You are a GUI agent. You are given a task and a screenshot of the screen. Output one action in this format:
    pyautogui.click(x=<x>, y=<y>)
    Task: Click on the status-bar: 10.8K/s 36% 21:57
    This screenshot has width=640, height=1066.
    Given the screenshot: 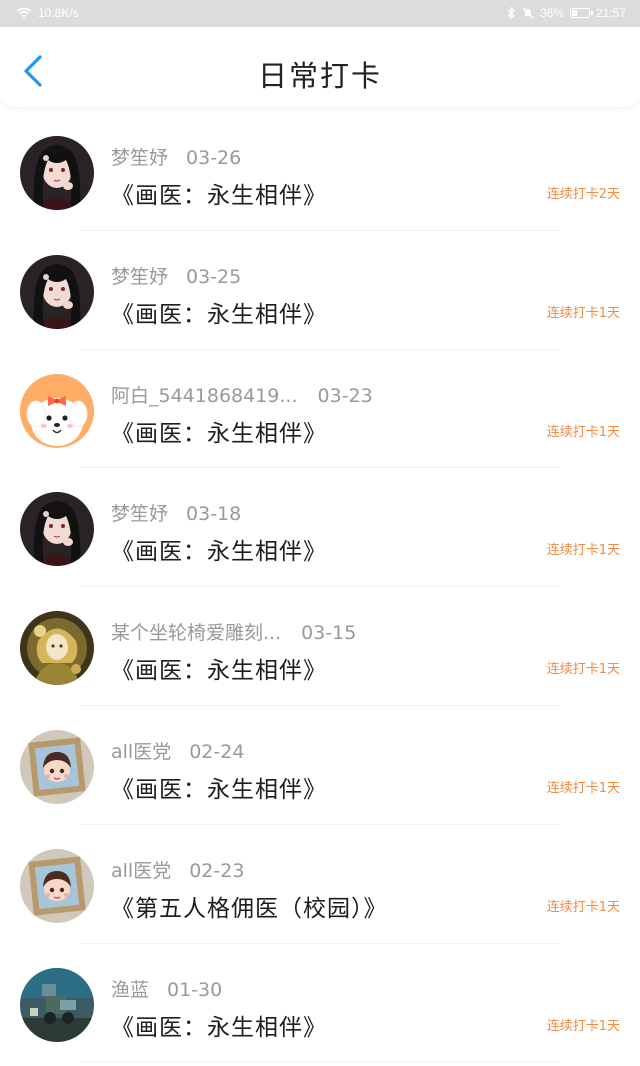 What is the action you would take?
    pyautogui.click(x=320, y=13)
    